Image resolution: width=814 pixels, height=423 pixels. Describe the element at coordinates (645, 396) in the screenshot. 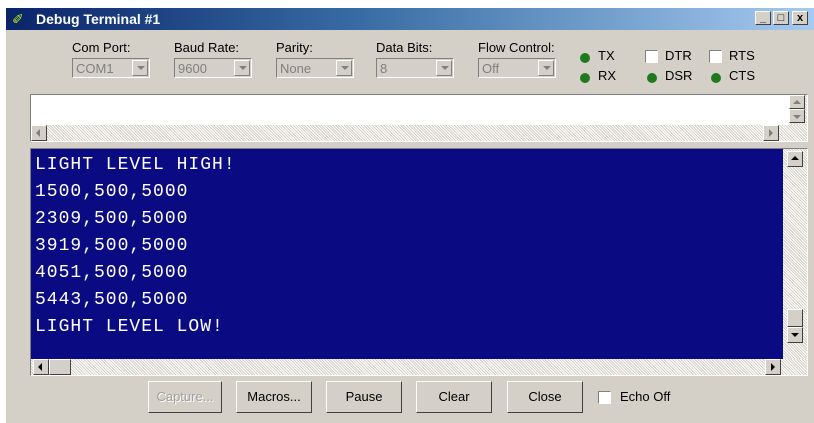

I see `echo-off-label: Echo Off` at that location.